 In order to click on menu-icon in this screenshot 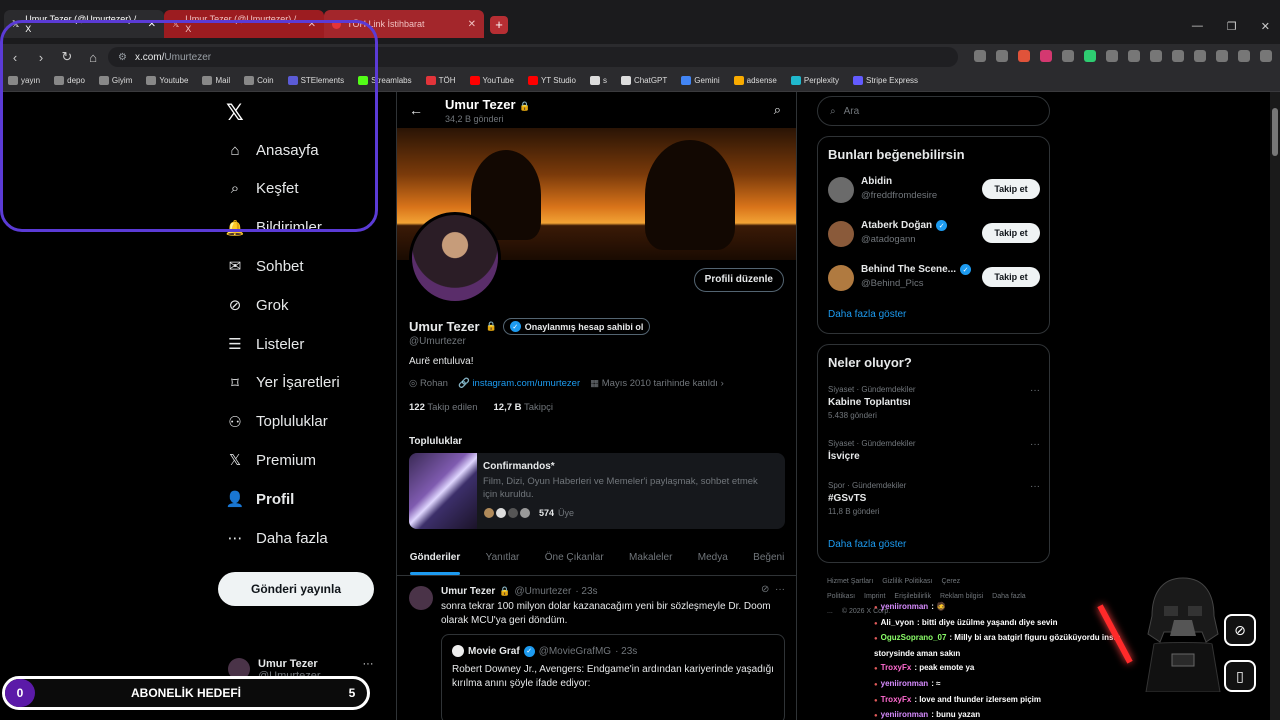, I will do `click(1266, 56)`.